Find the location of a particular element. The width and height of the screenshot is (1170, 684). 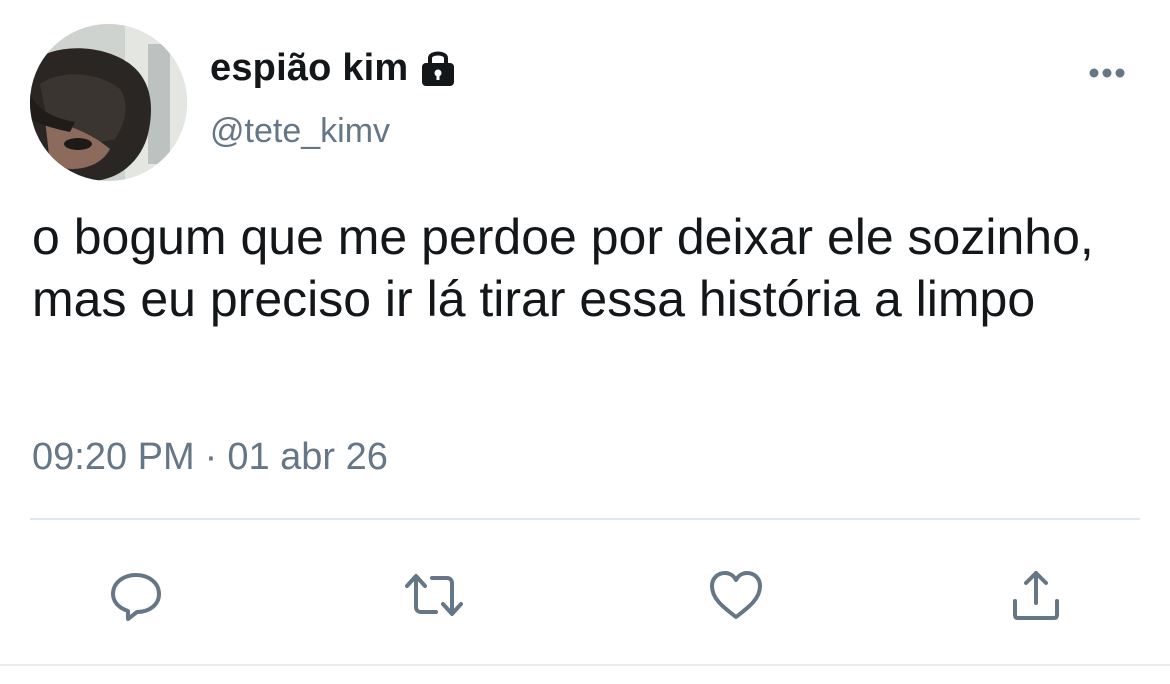

like-icon is located at coordinates (736, 595).